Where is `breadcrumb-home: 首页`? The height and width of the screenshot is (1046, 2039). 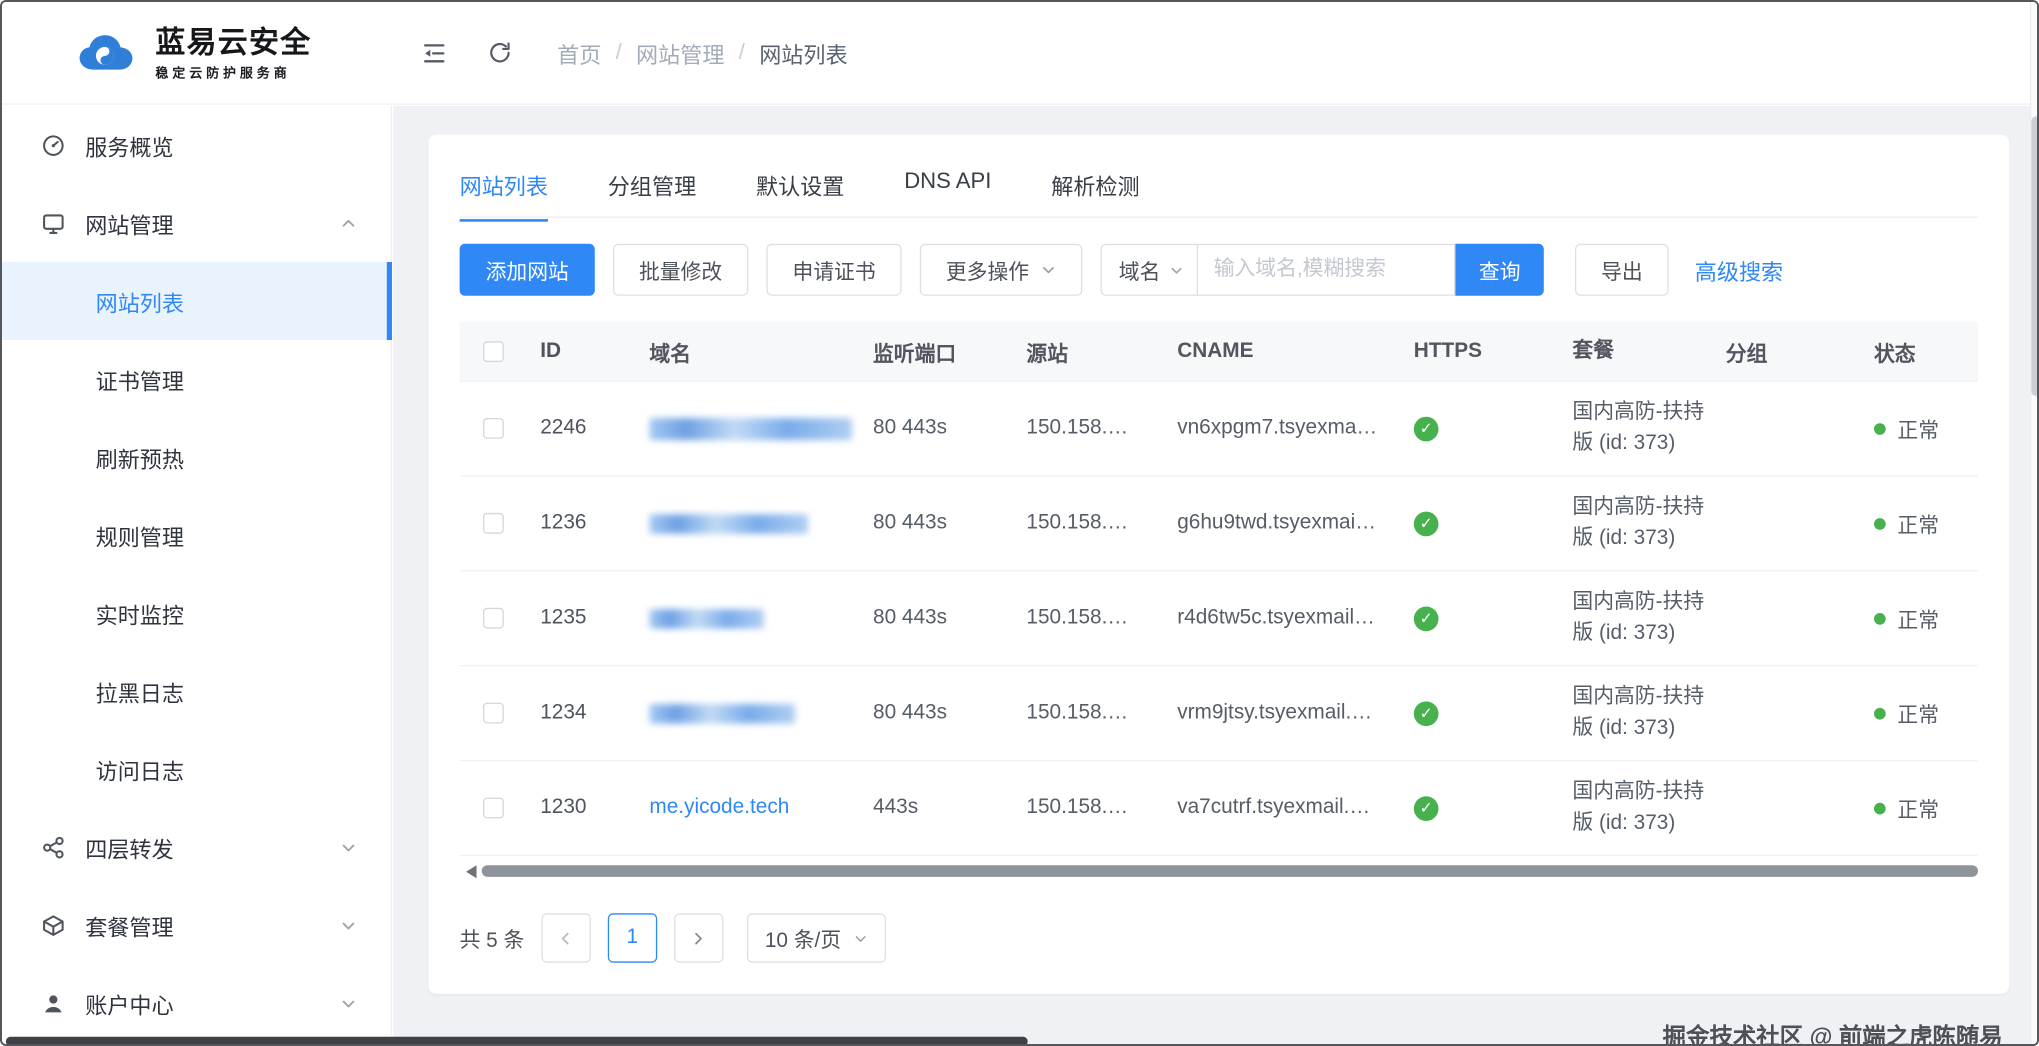
breadcrumb-home: 首页 is located at coordinates (579, 52).